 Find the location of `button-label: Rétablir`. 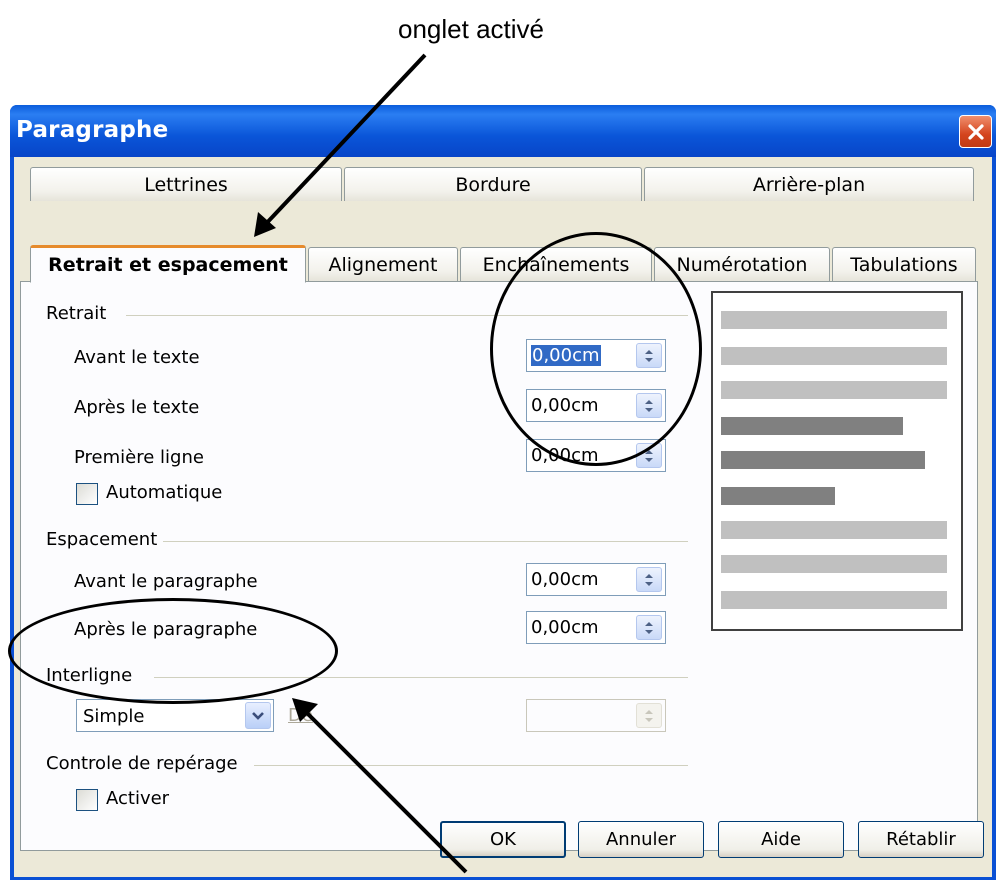

button-label: Rétablir is located at coordinates (921, 839).